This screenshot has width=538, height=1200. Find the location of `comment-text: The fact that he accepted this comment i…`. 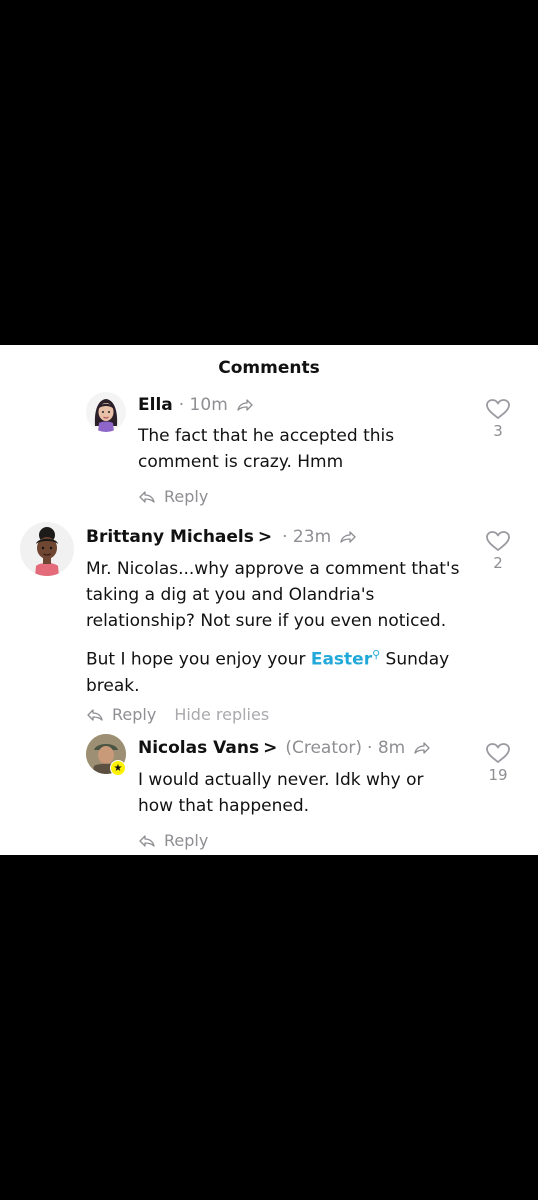

comment-text: The fact that he accepted this comment i… is located at coordinates (266, 449).